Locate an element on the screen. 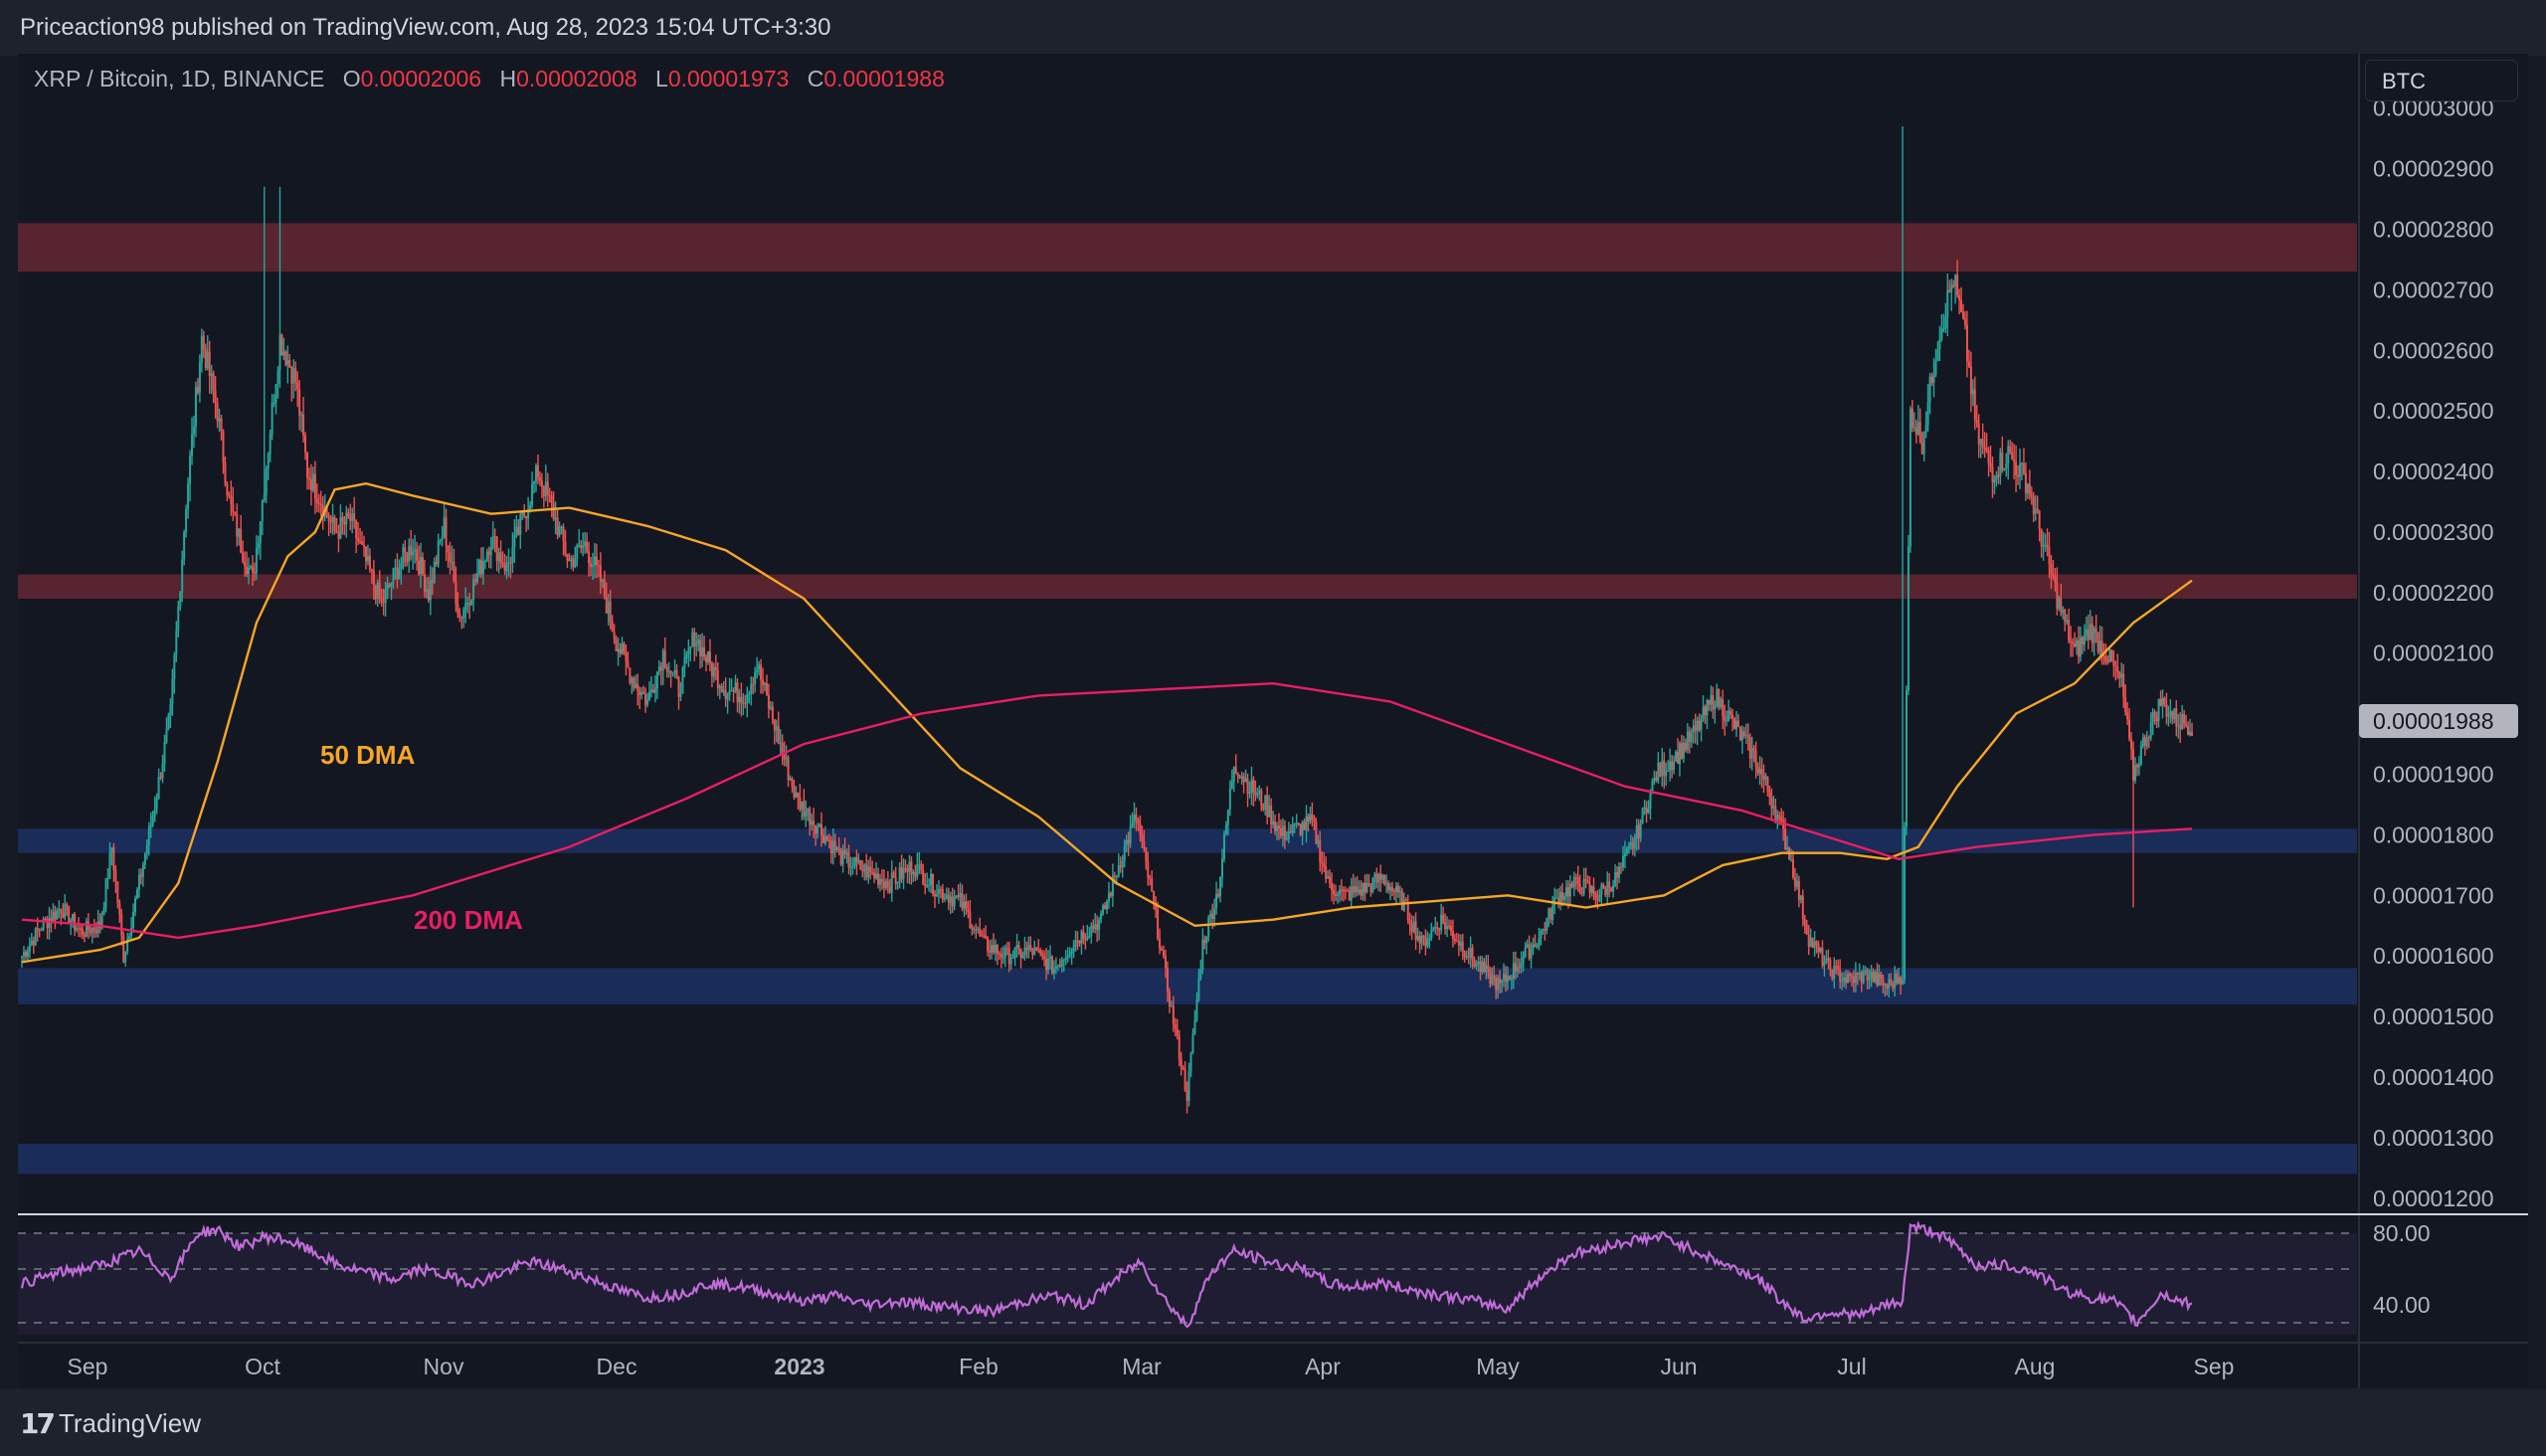 This screenshot has width=2546, height=1456. tradingview-logo: 𝟭𝟳 TradingView is located at coordinates (110, 1423).